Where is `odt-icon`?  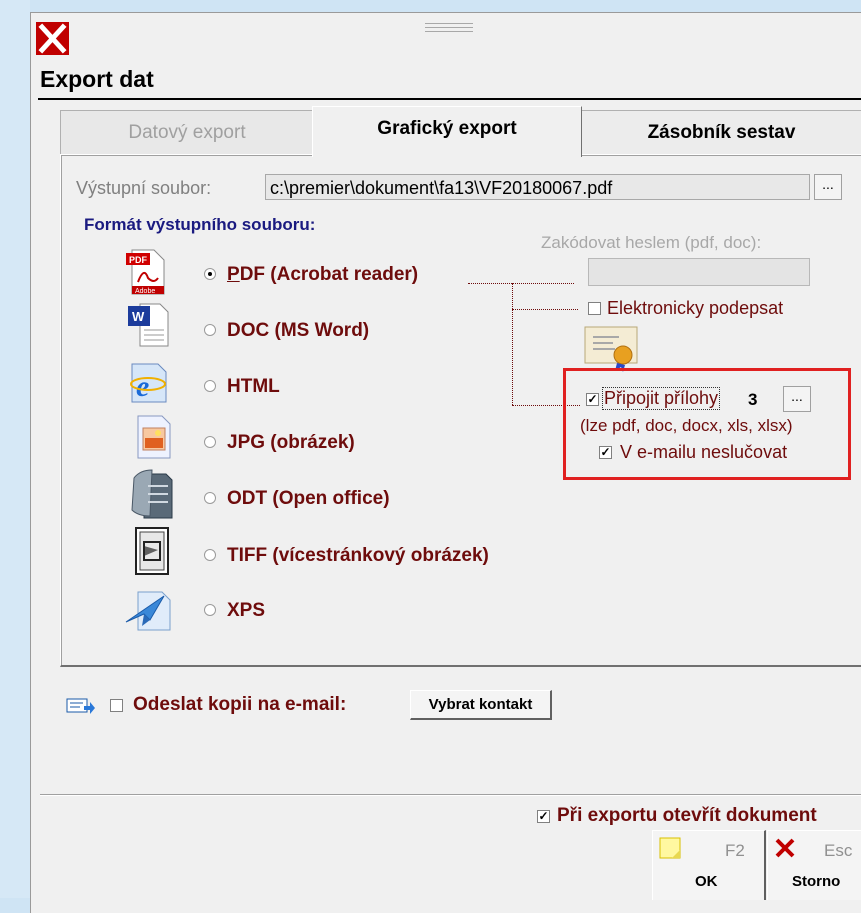 odt-icon is located at coordinates (150, 493).